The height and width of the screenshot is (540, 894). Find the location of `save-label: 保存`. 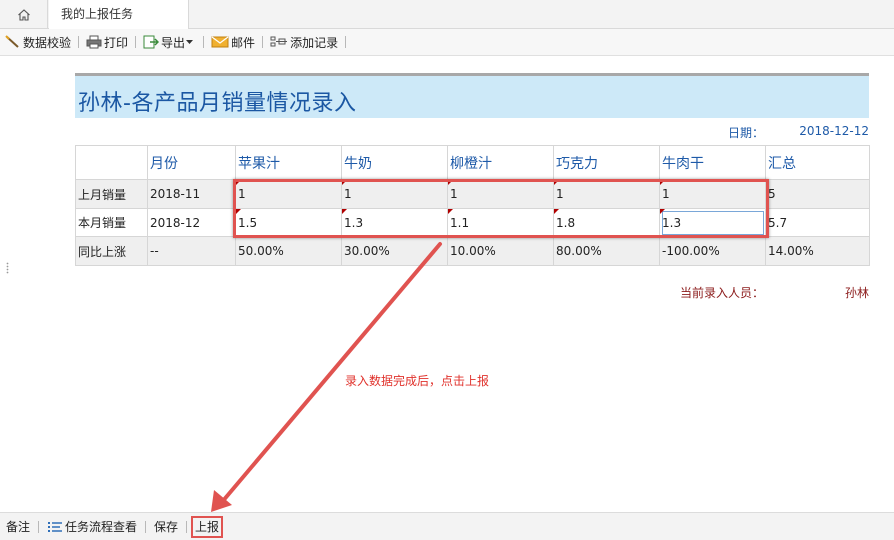

save-label: 保存 is located at coordinates (166, 527).